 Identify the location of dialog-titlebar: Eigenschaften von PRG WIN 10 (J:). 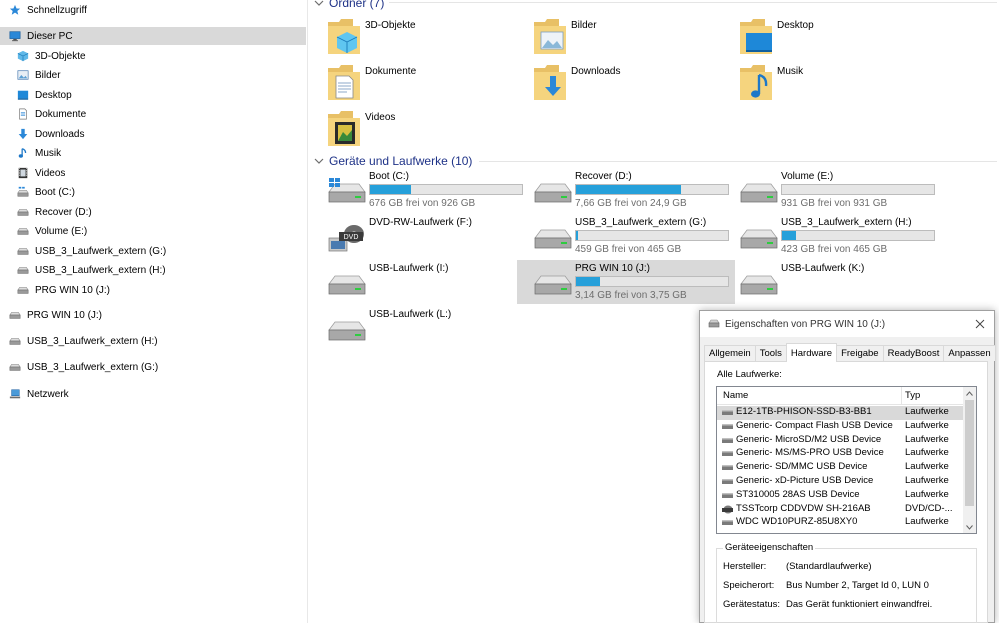
(847, 324).